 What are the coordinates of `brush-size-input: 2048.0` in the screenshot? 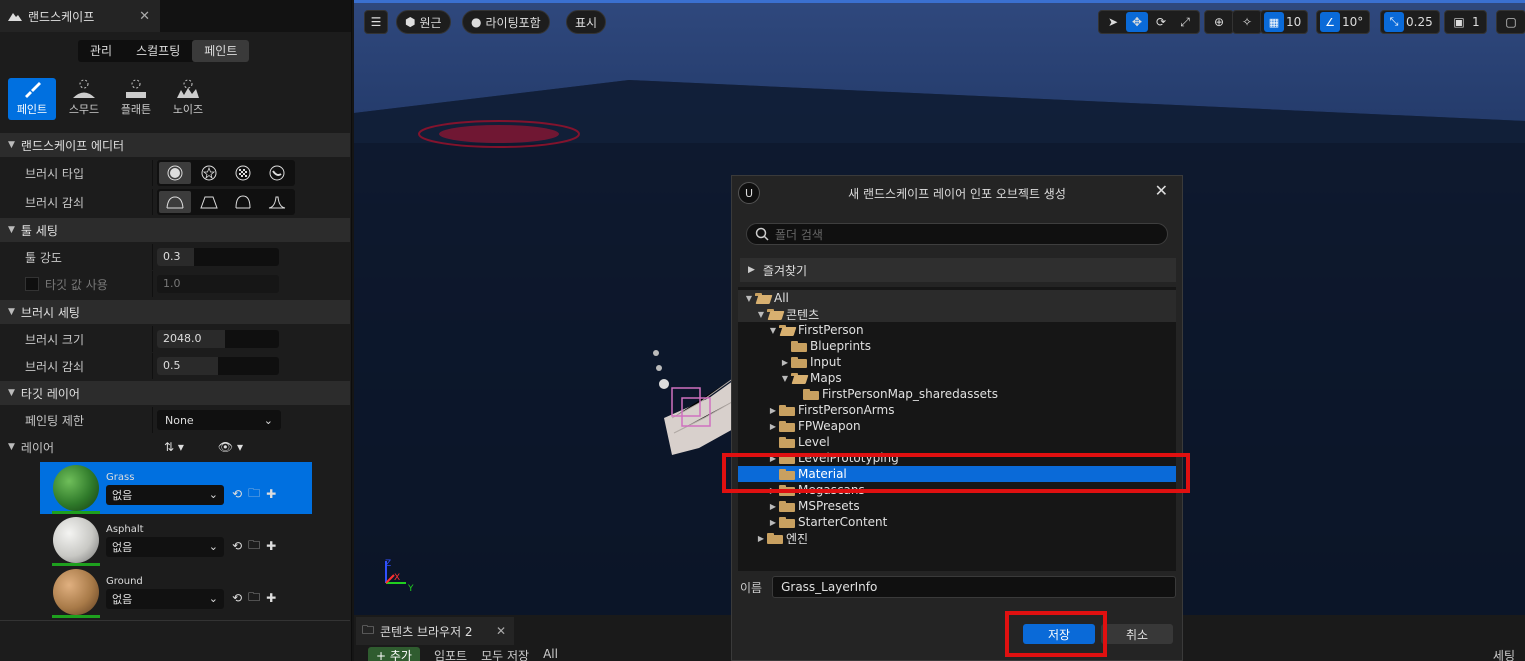 It's located at (218, 339).